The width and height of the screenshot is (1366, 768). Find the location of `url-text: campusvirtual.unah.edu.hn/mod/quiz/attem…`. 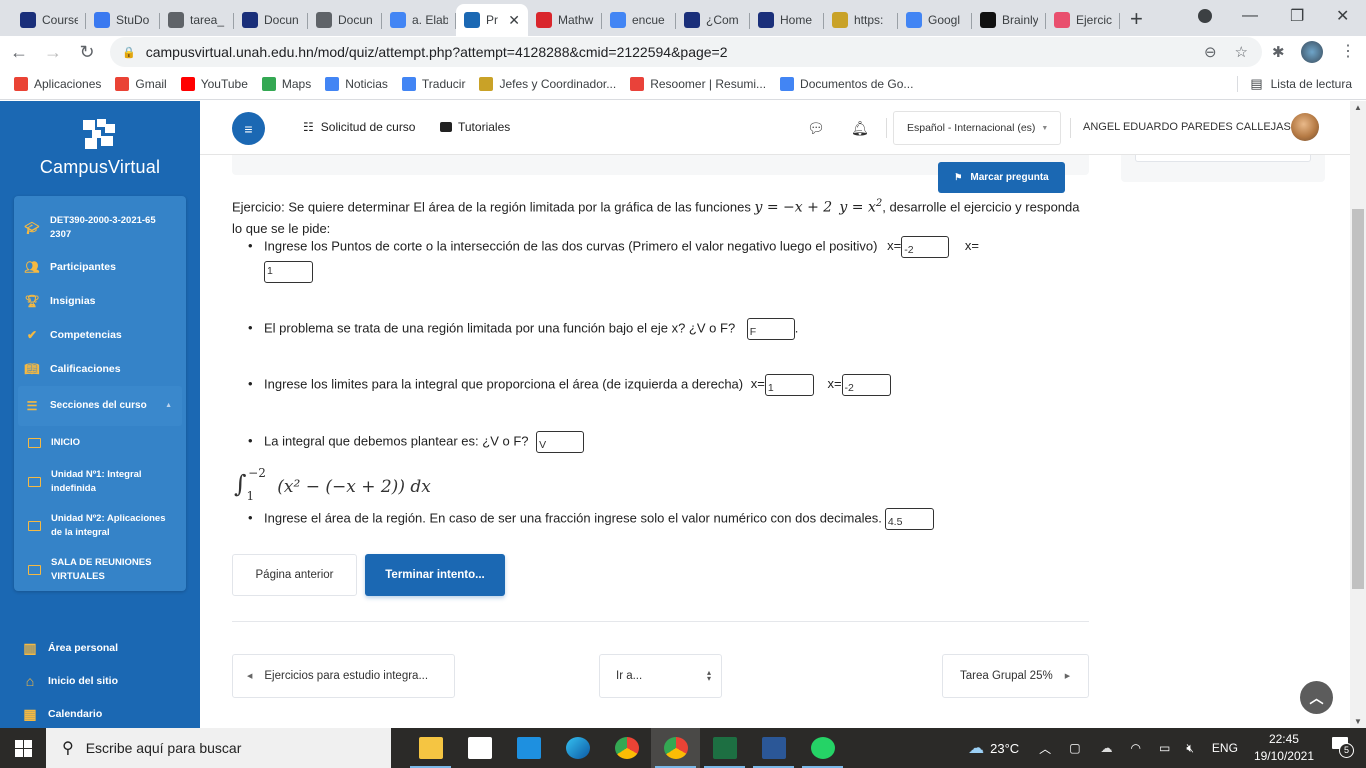

url-text: campusvirtual.unah.edu.hn/mod/quiz/attem… is located at coordinates (437, 52).